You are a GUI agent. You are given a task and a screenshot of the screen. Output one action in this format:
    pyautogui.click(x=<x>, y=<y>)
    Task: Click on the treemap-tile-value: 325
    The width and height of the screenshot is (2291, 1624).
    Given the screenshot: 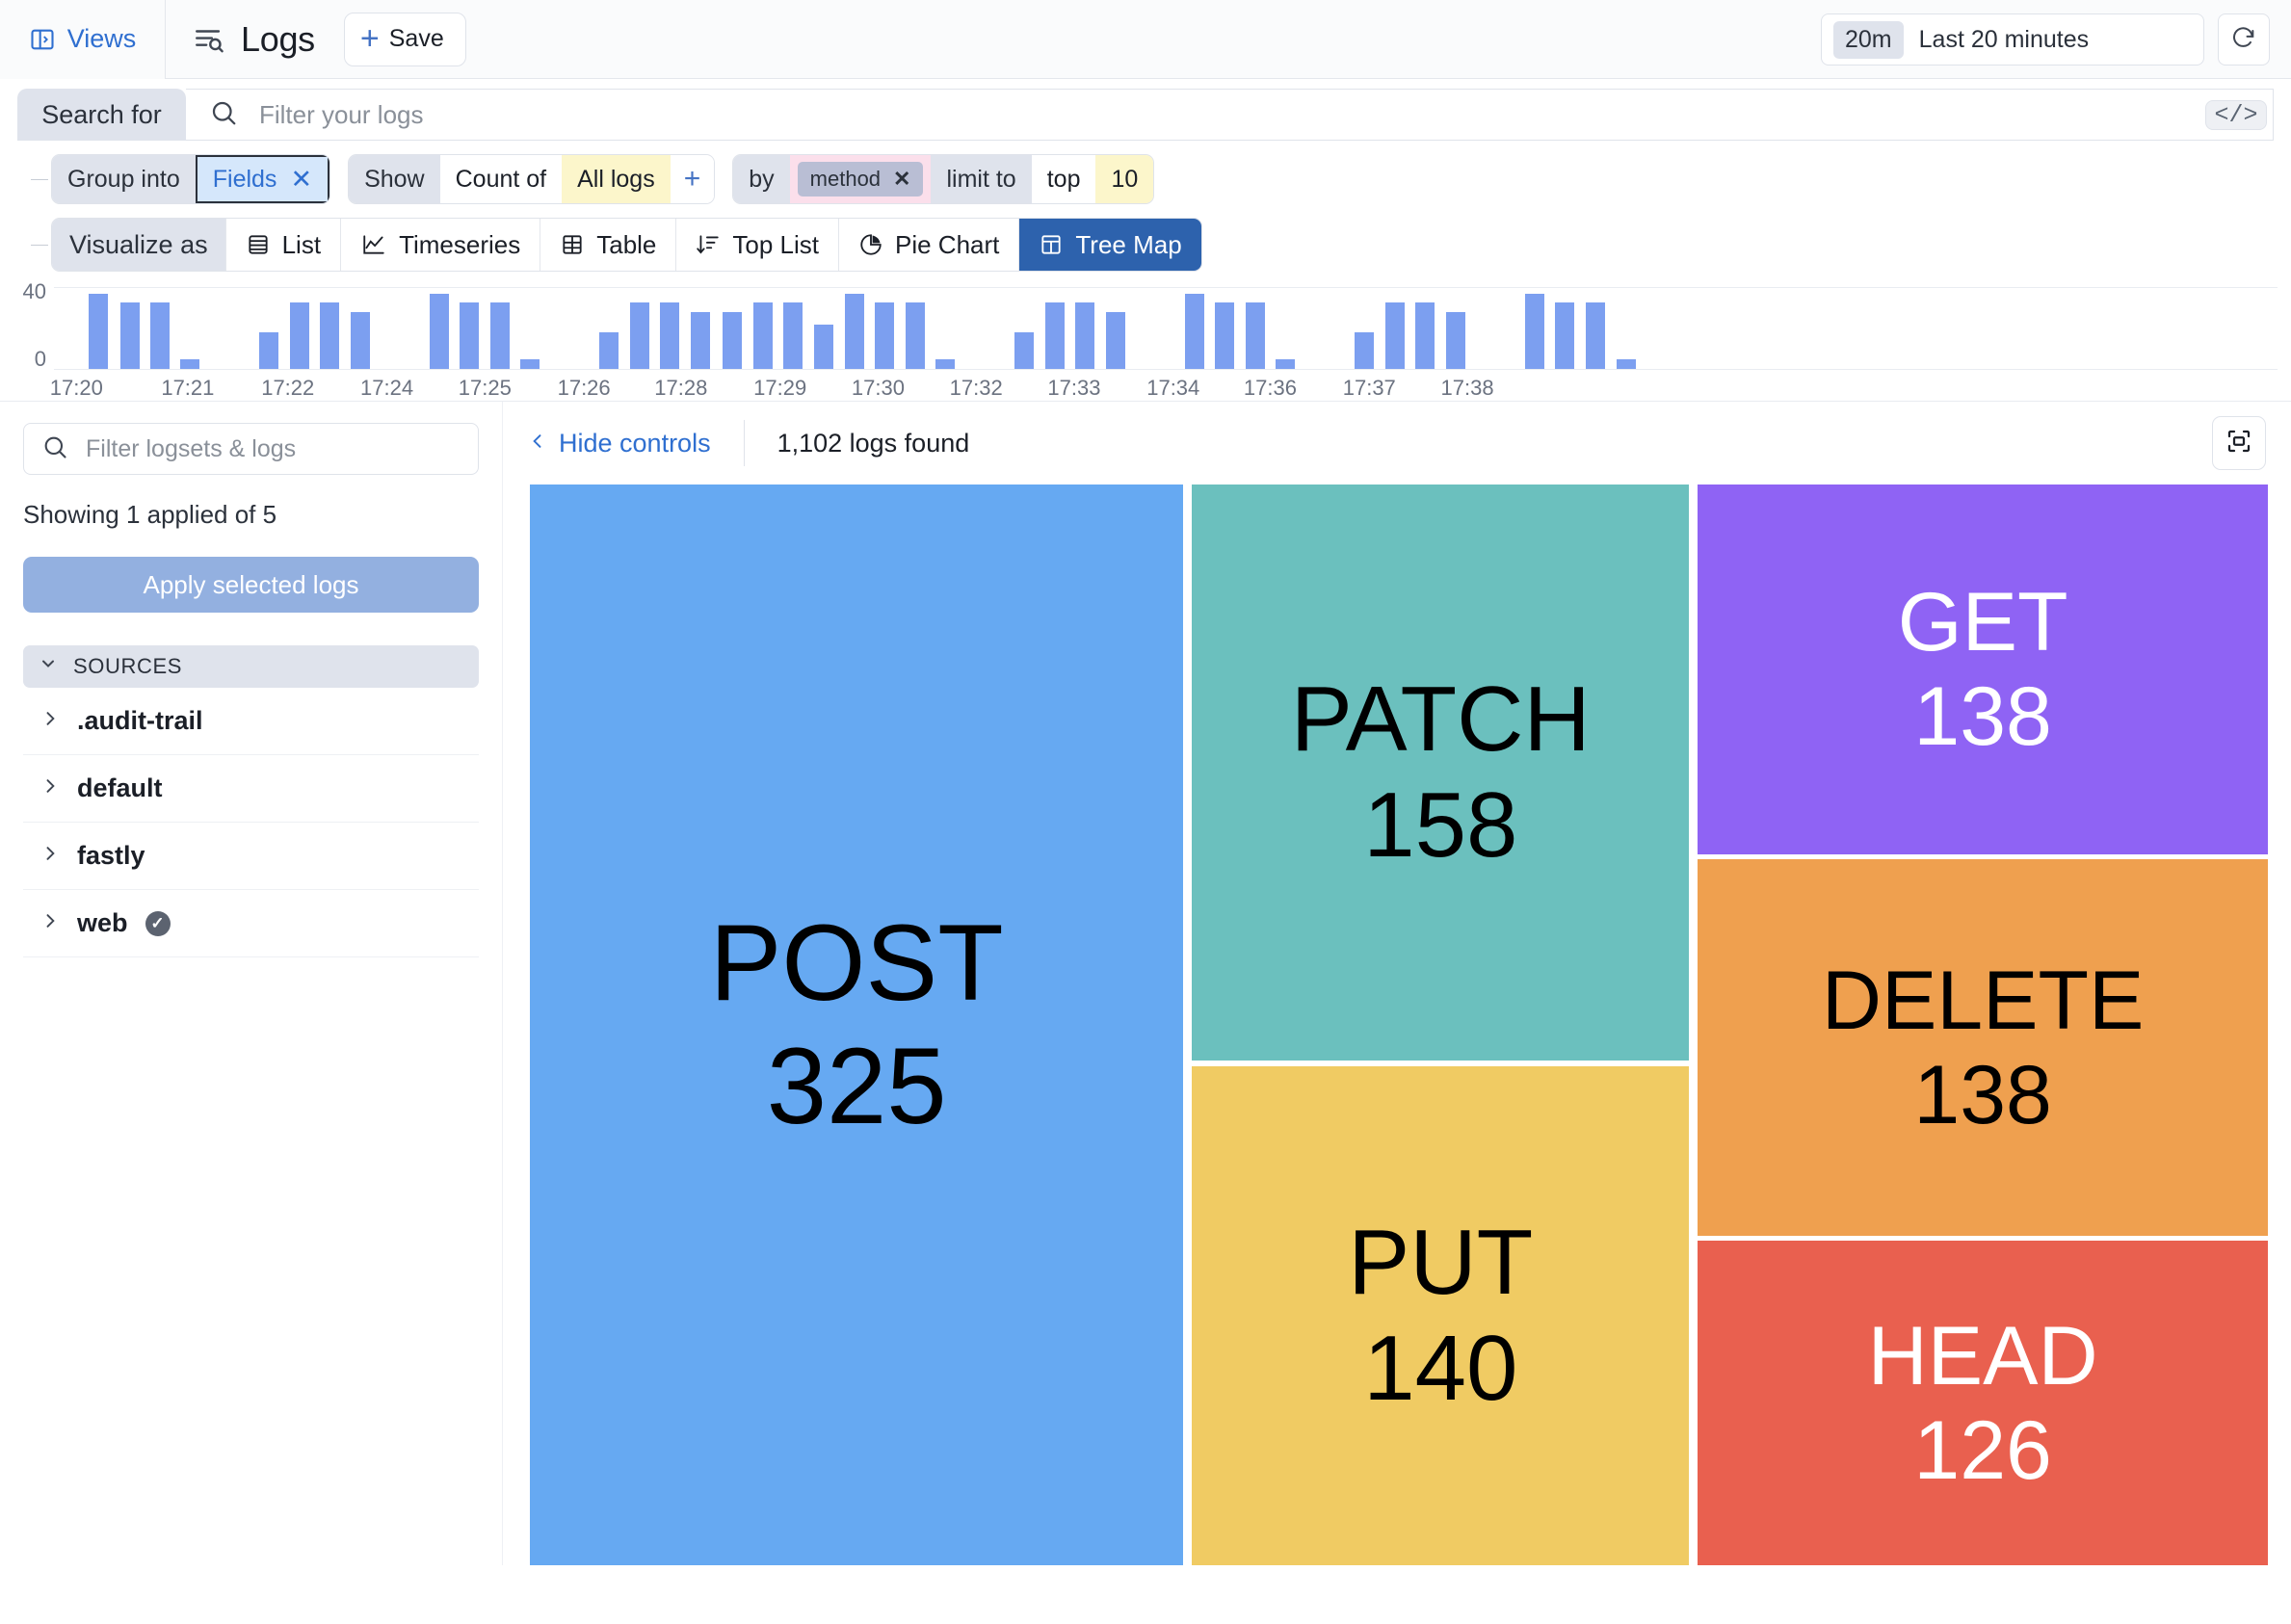 What is the action you would take?
    pyautogui.click(x=856, y=1085)
    